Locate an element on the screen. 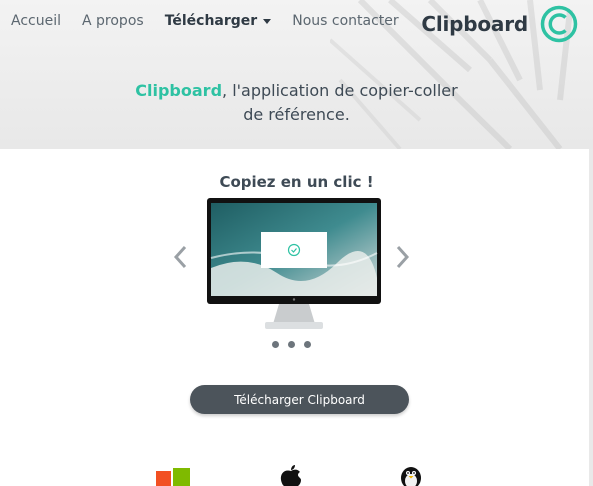 This screenshot has width=593, height=486. tagline-line-2: de référence. is located at coordinates (296, 114).